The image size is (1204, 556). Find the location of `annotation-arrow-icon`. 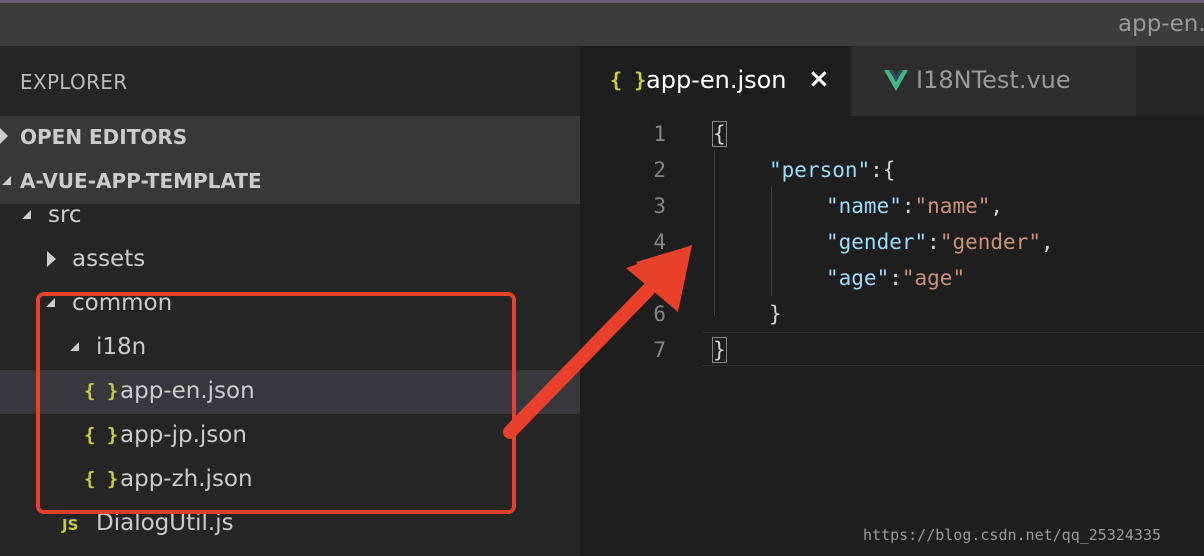

annotation-arrow-icon is located at coordinates (597, 342).